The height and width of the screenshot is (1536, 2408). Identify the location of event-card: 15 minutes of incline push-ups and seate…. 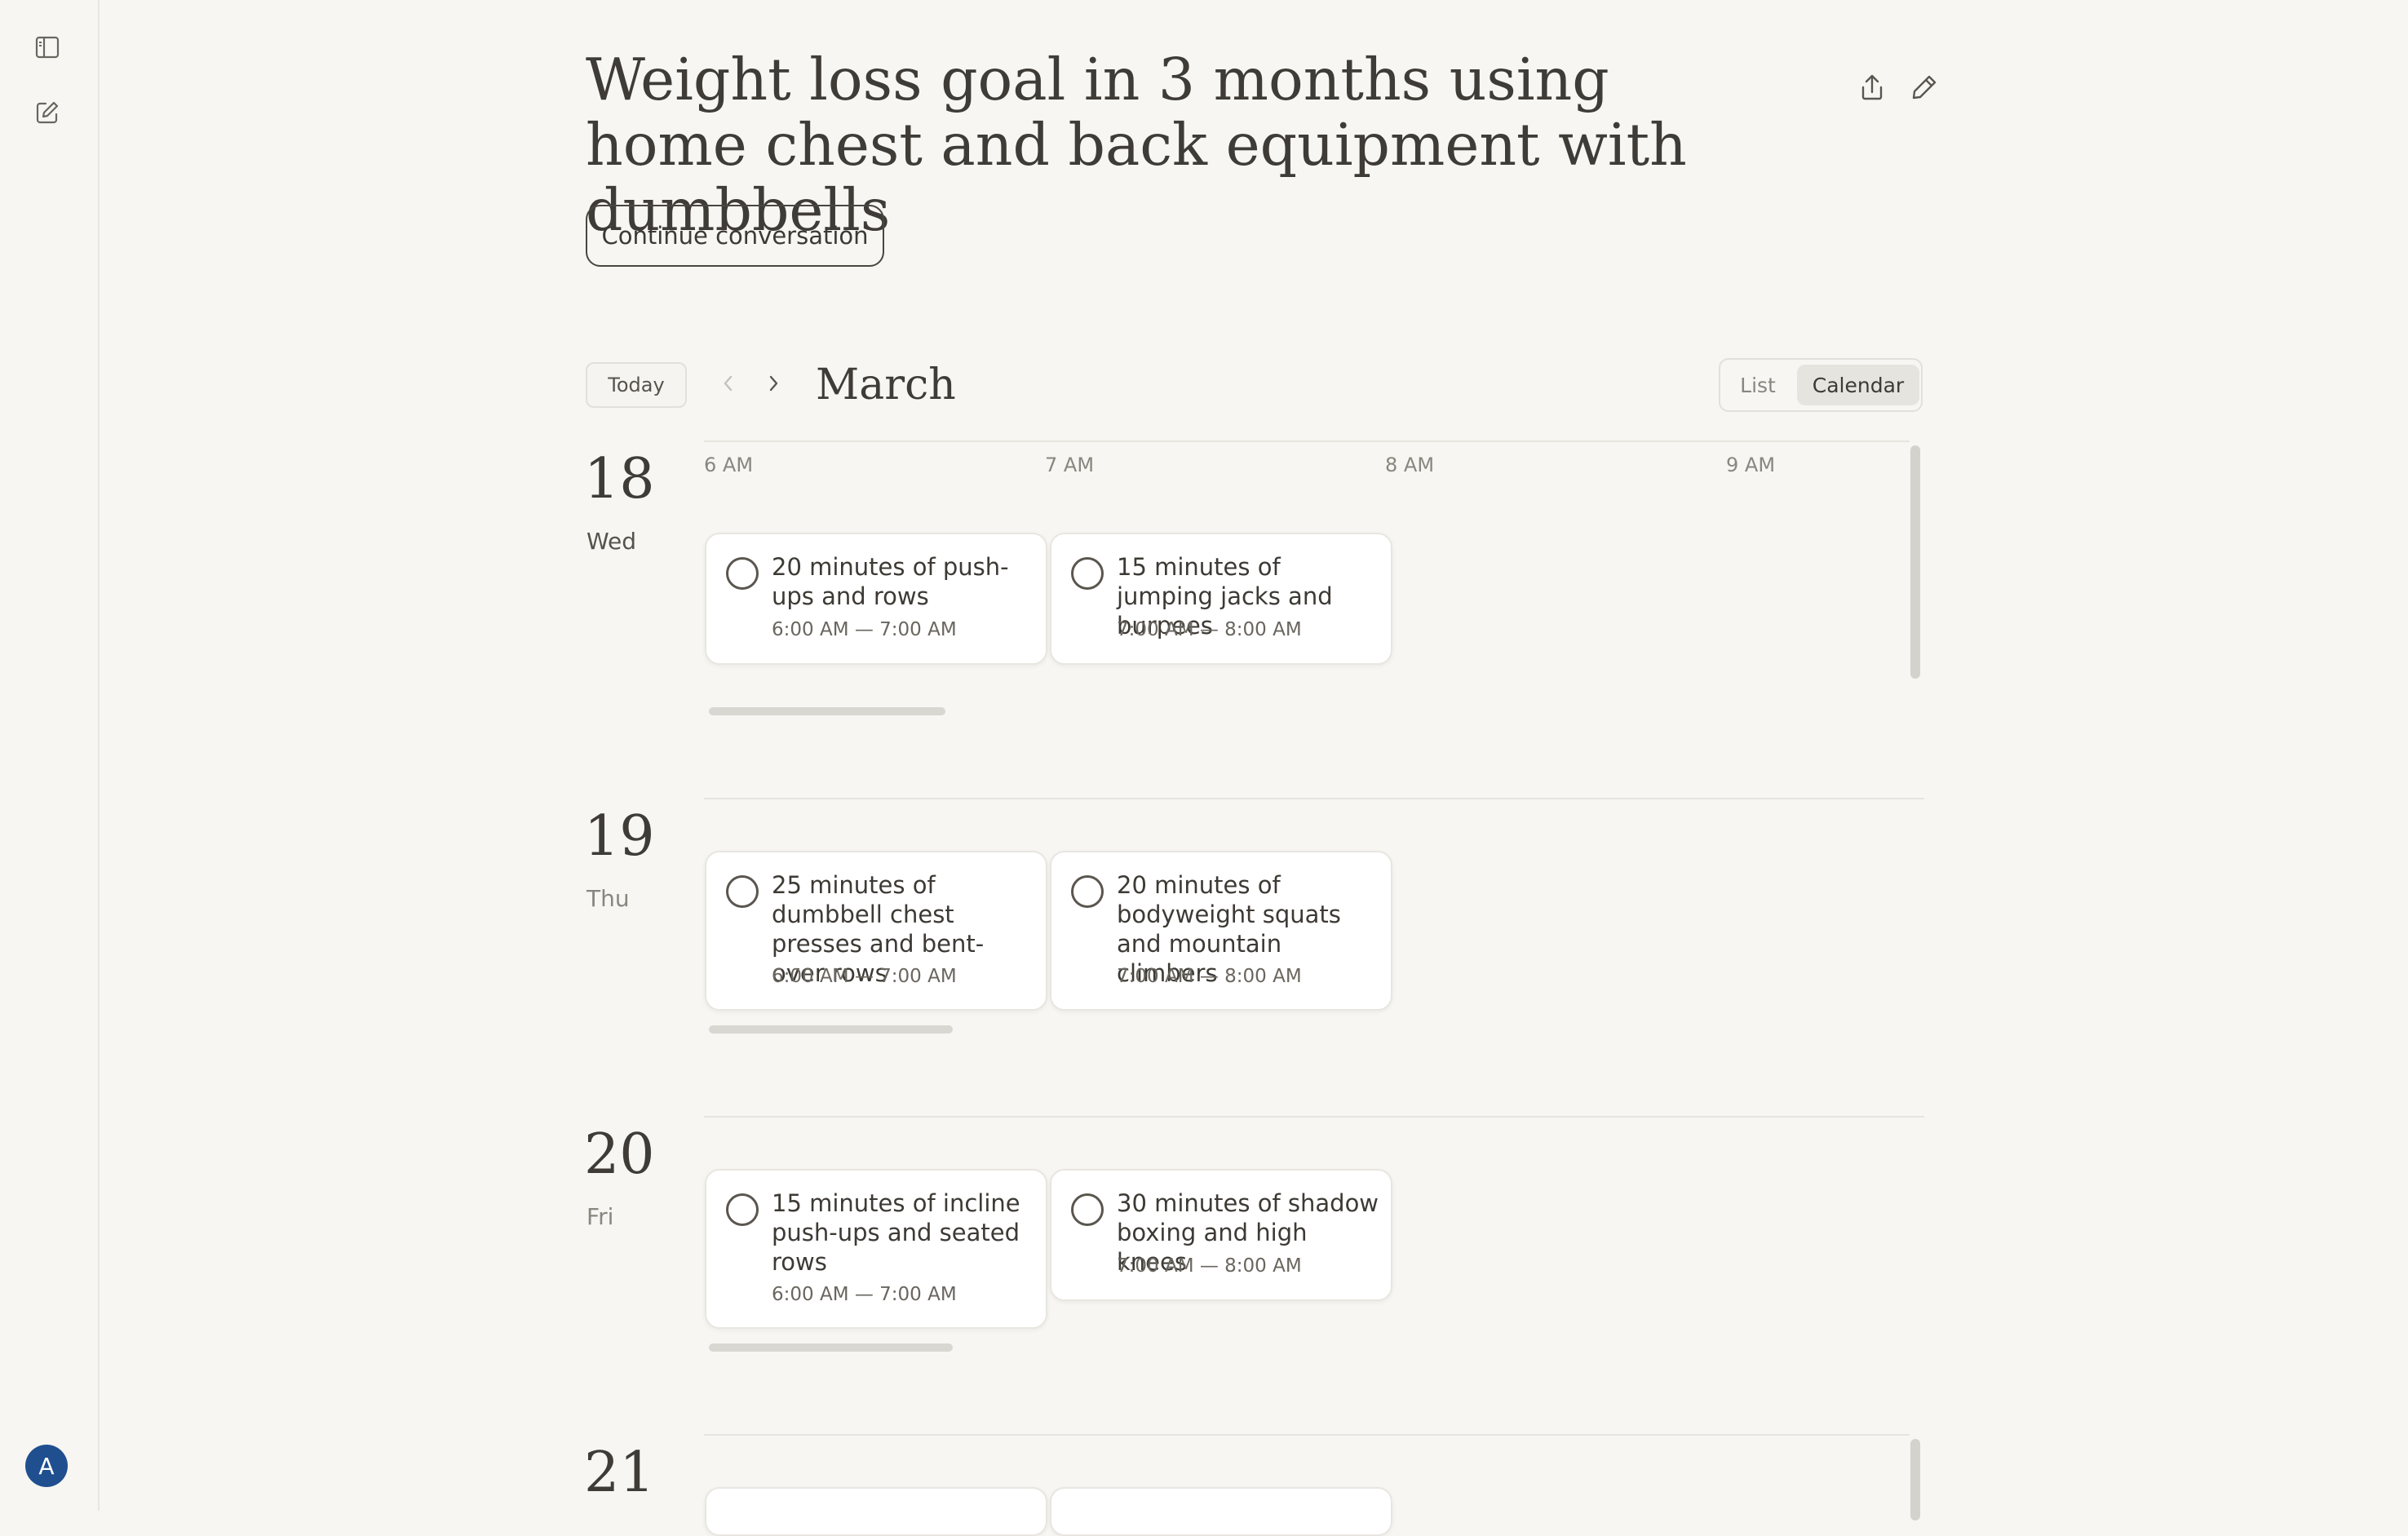
(876, 1249).